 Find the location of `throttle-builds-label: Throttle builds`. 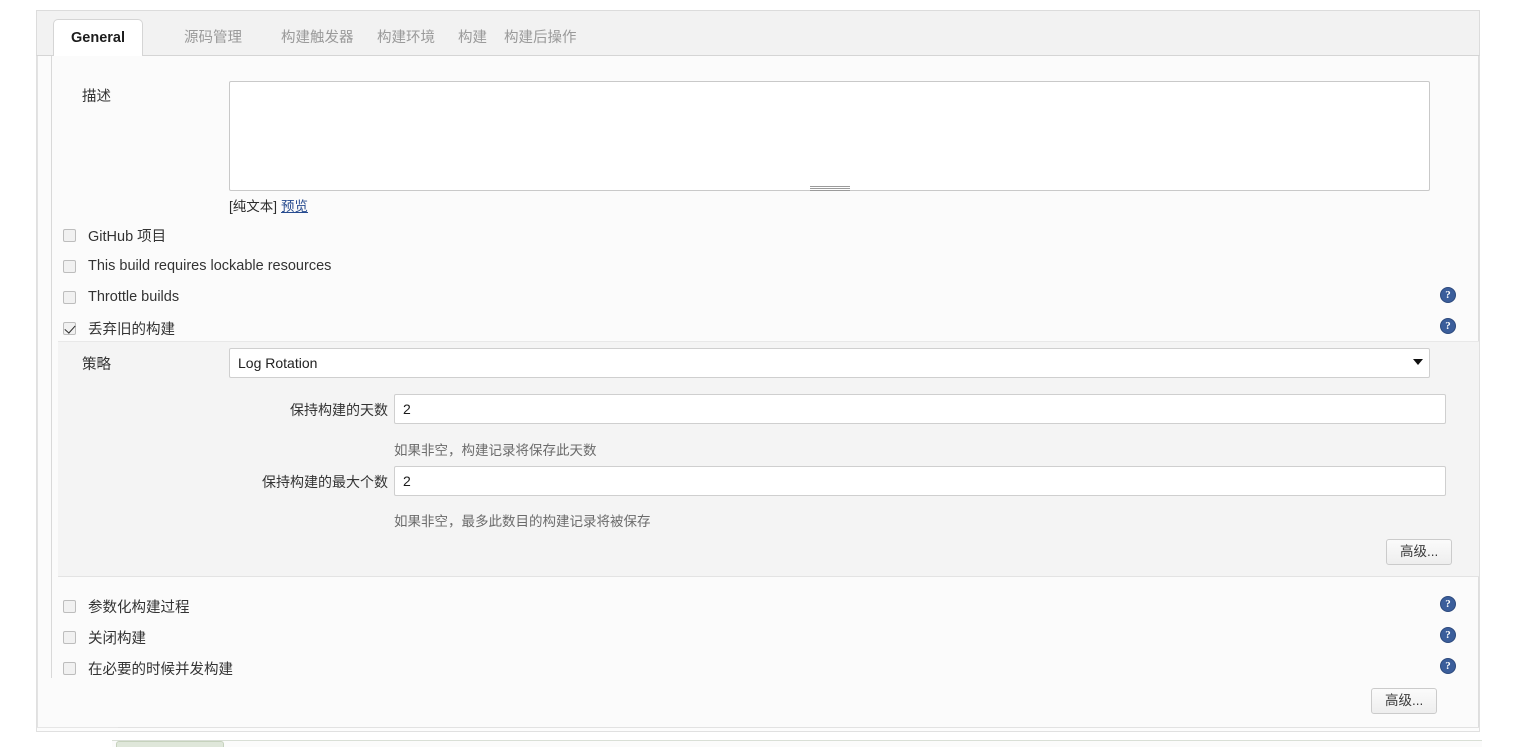

throttle-builds-label: Throttle builds is located at coordinates (133, 297).